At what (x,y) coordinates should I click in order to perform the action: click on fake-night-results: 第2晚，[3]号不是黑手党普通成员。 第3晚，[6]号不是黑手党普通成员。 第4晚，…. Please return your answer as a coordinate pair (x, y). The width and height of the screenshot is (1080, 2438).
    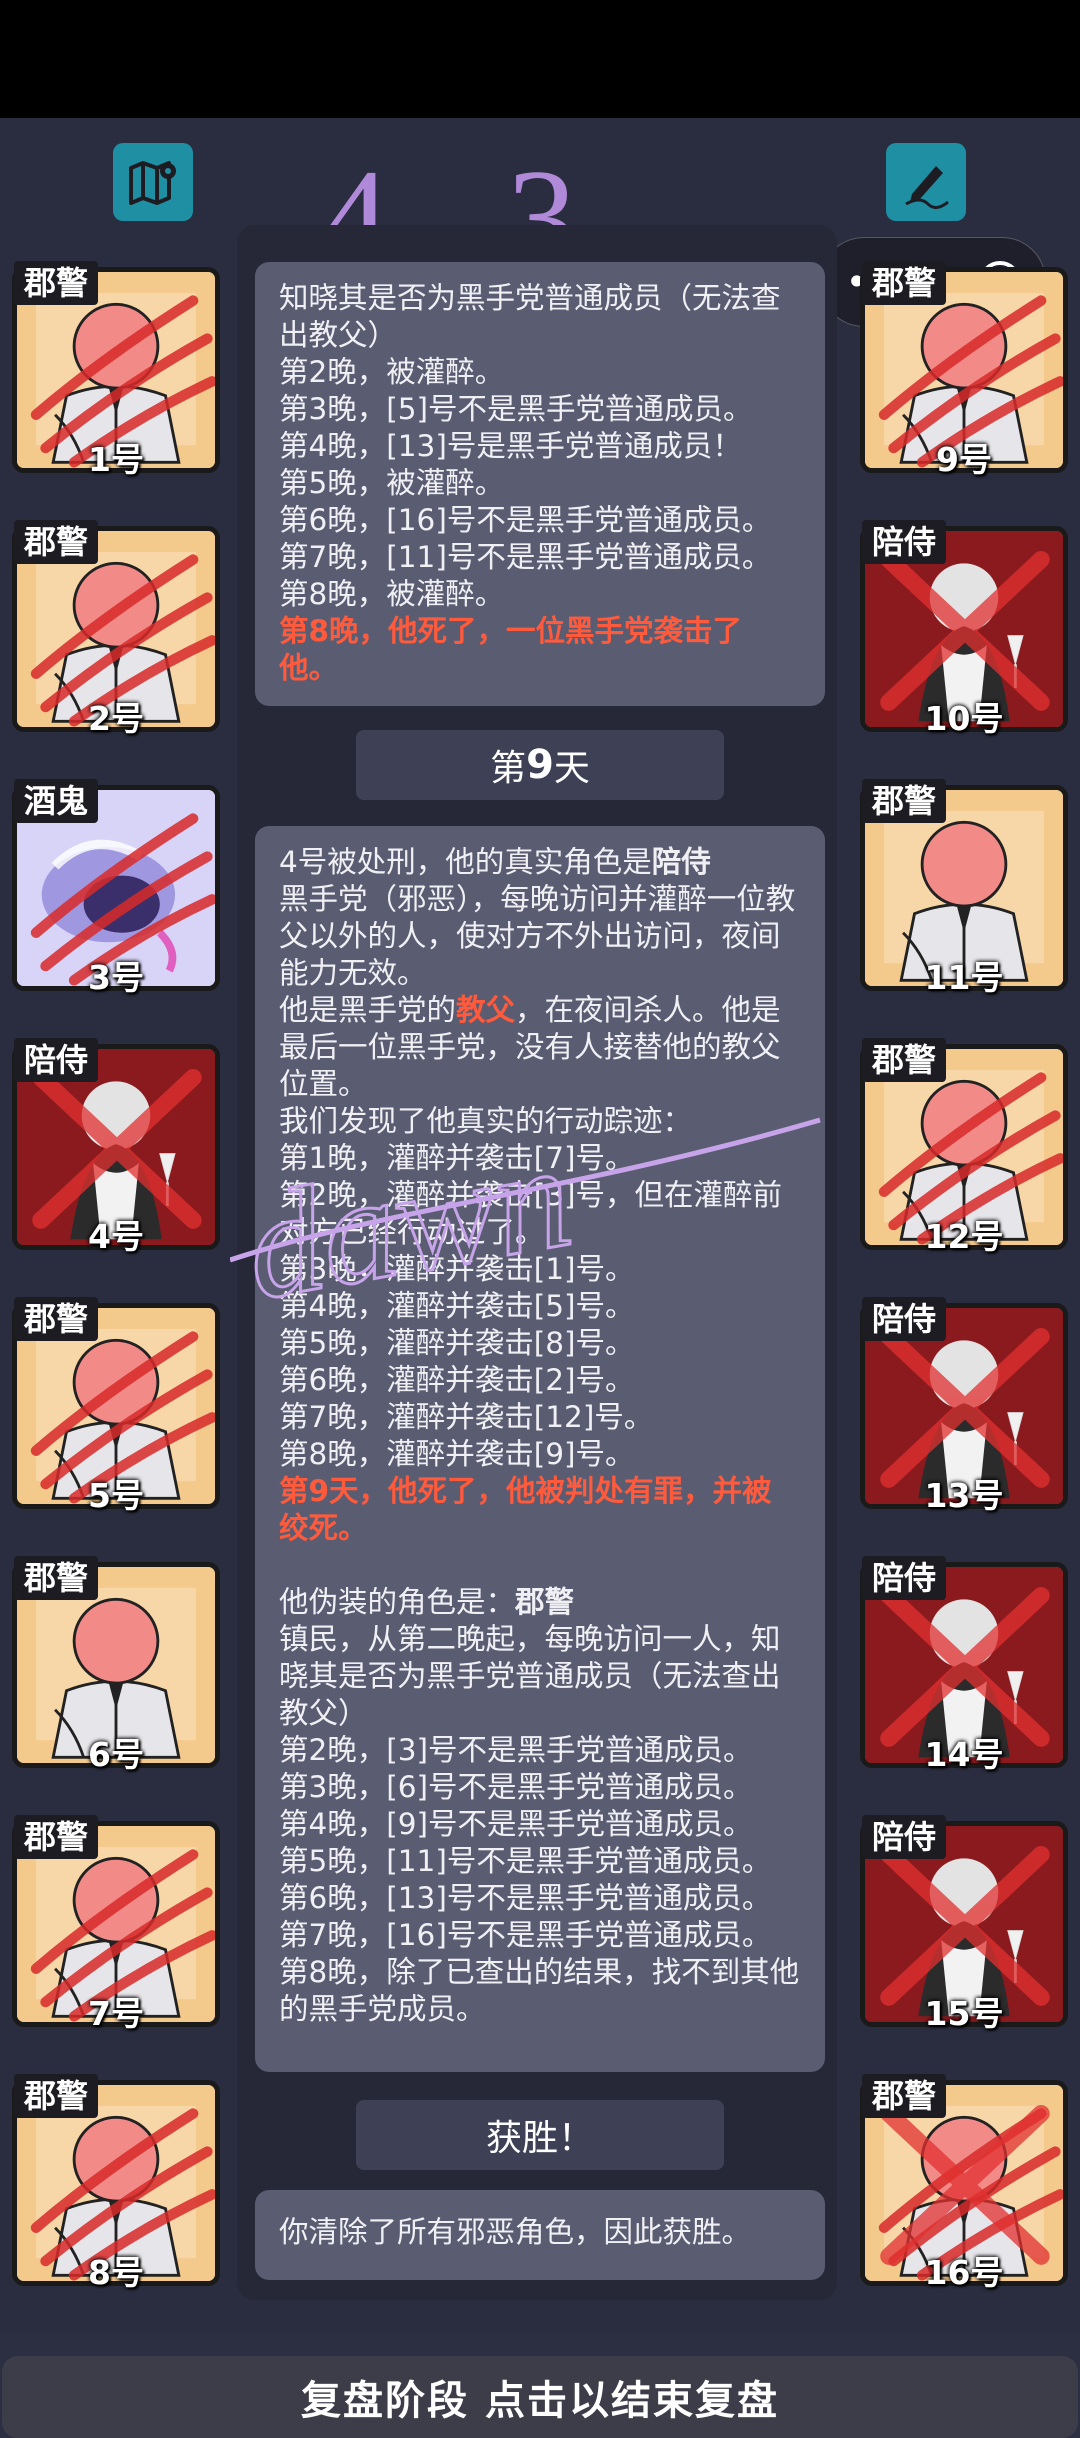
    Looking at the image, I should click on (540, 1880).